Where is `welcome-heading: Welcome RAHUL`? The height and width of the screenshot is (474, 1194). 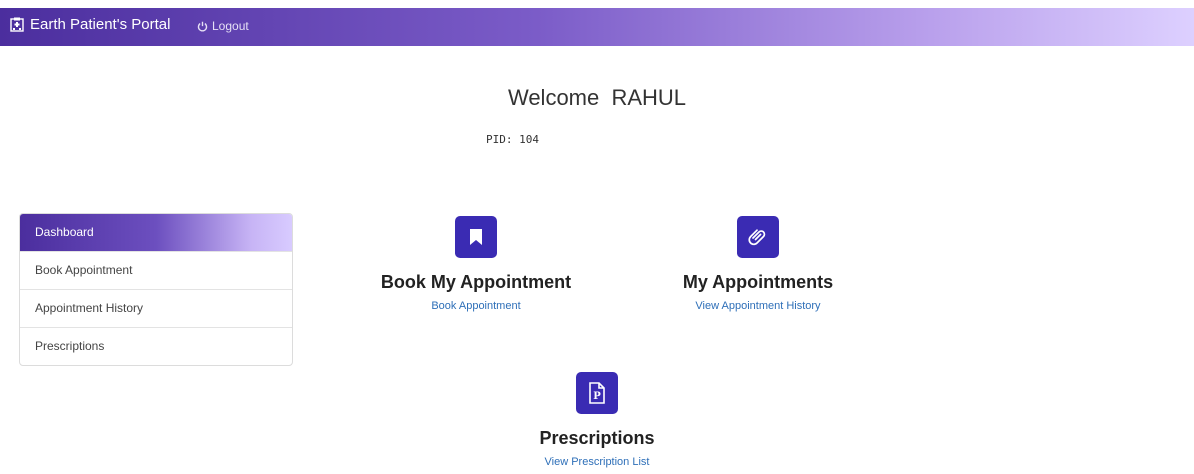
welcome-heading: Welcome RAHUL is located at coordinates (597, 97).